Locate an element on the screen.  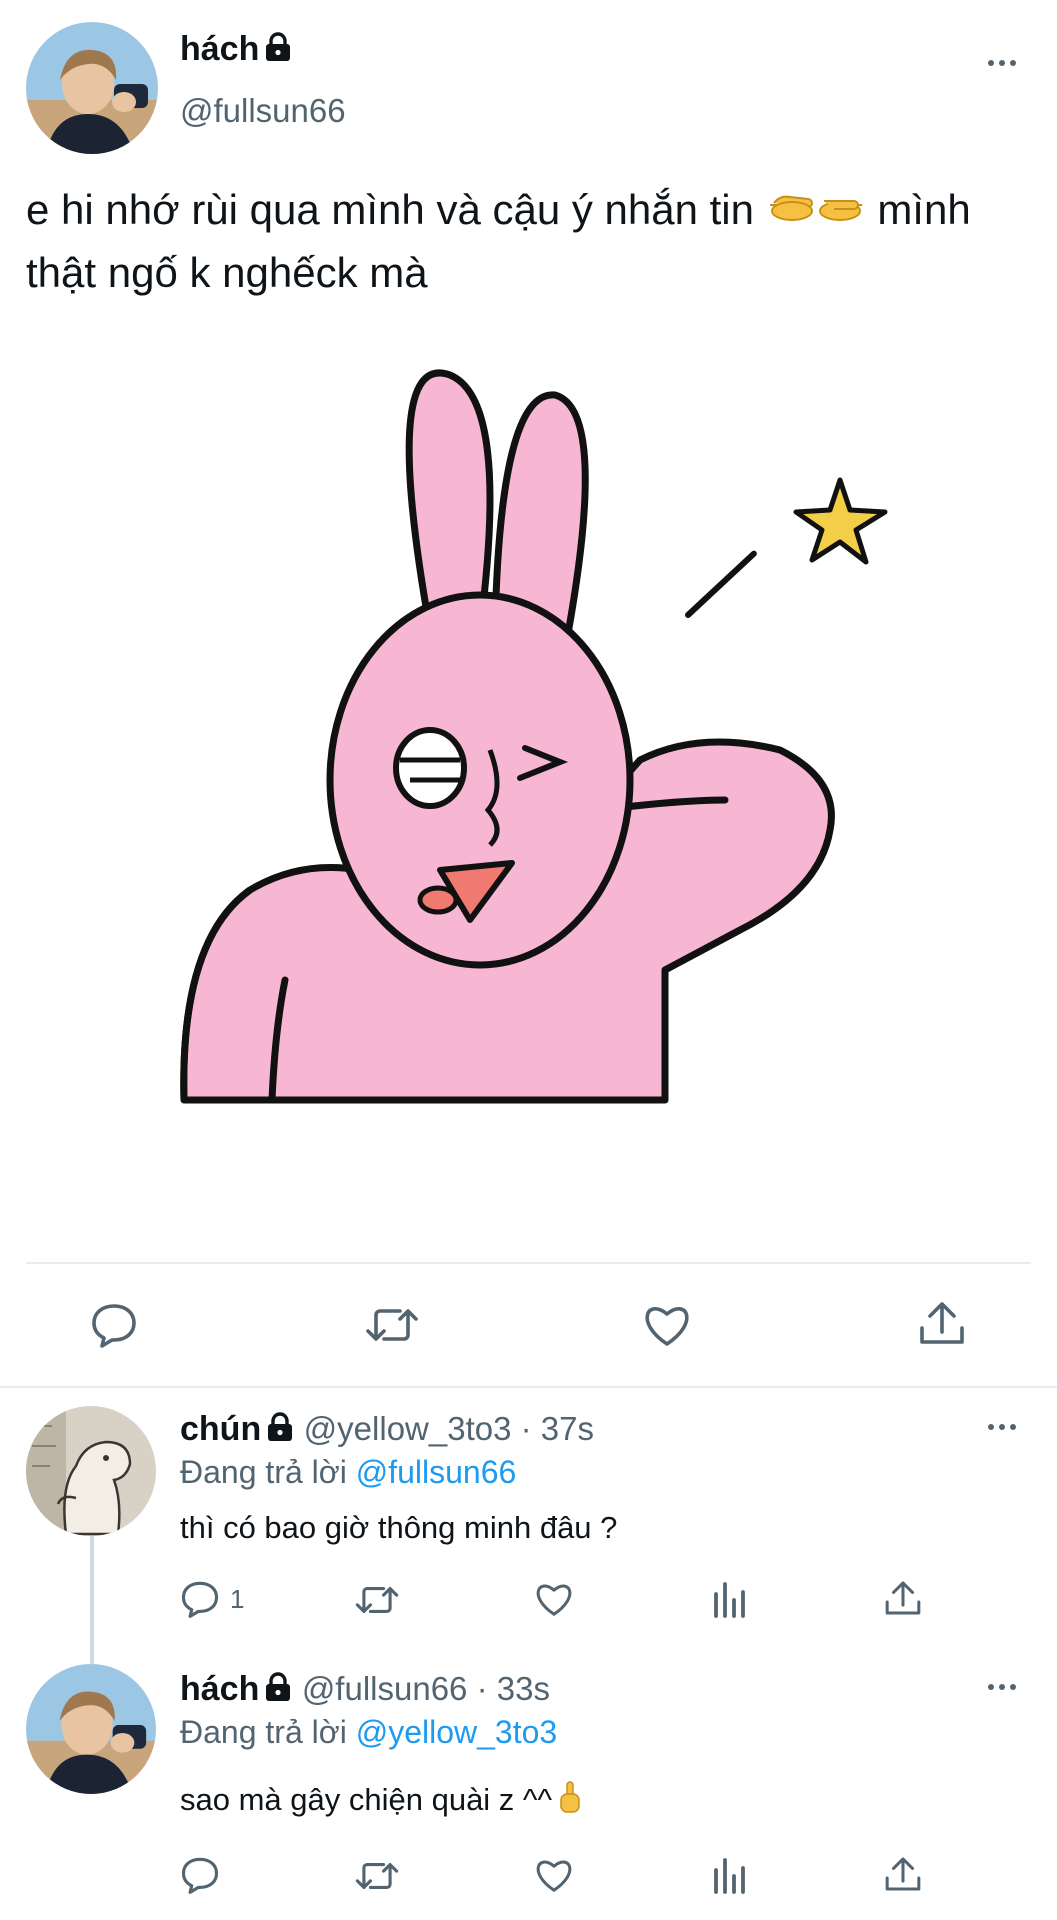
avatar-moomin-photo is located at coordinates (91, 1471).